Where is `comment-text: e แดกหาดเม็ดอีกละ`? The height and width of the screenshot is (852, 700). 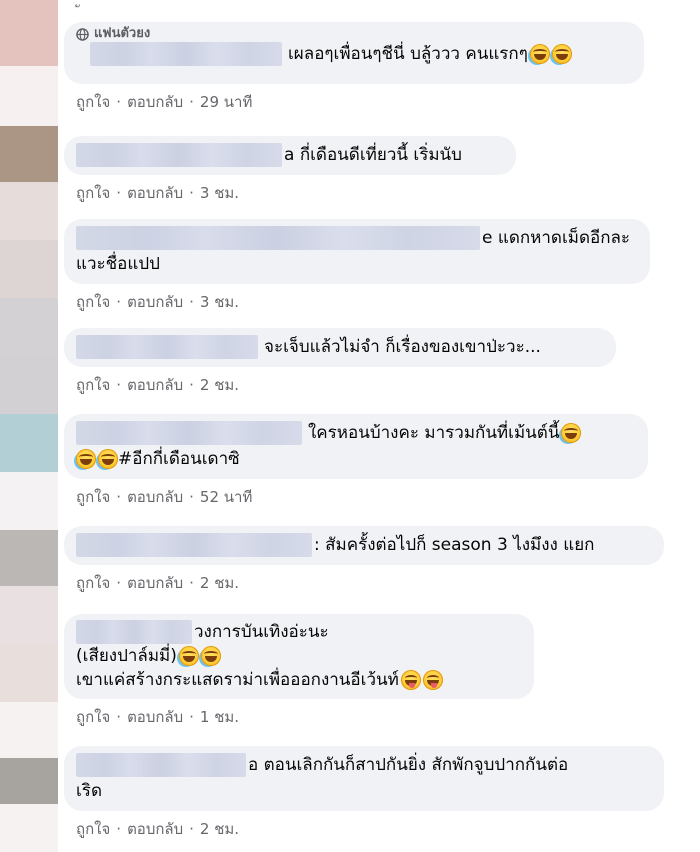 comment-text: e แดกหาดเม็ดอีกละ is located at coordinates (556, 238).